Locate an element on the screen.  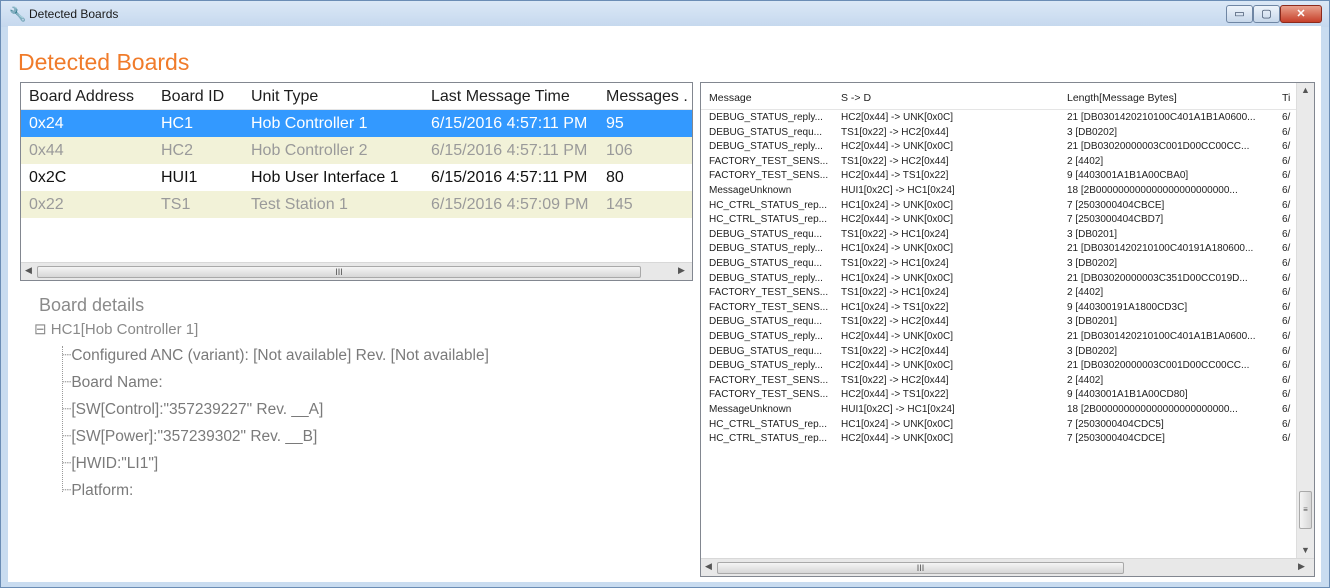
message-cell: MessageUnknown is located at coordinates (750, 409).